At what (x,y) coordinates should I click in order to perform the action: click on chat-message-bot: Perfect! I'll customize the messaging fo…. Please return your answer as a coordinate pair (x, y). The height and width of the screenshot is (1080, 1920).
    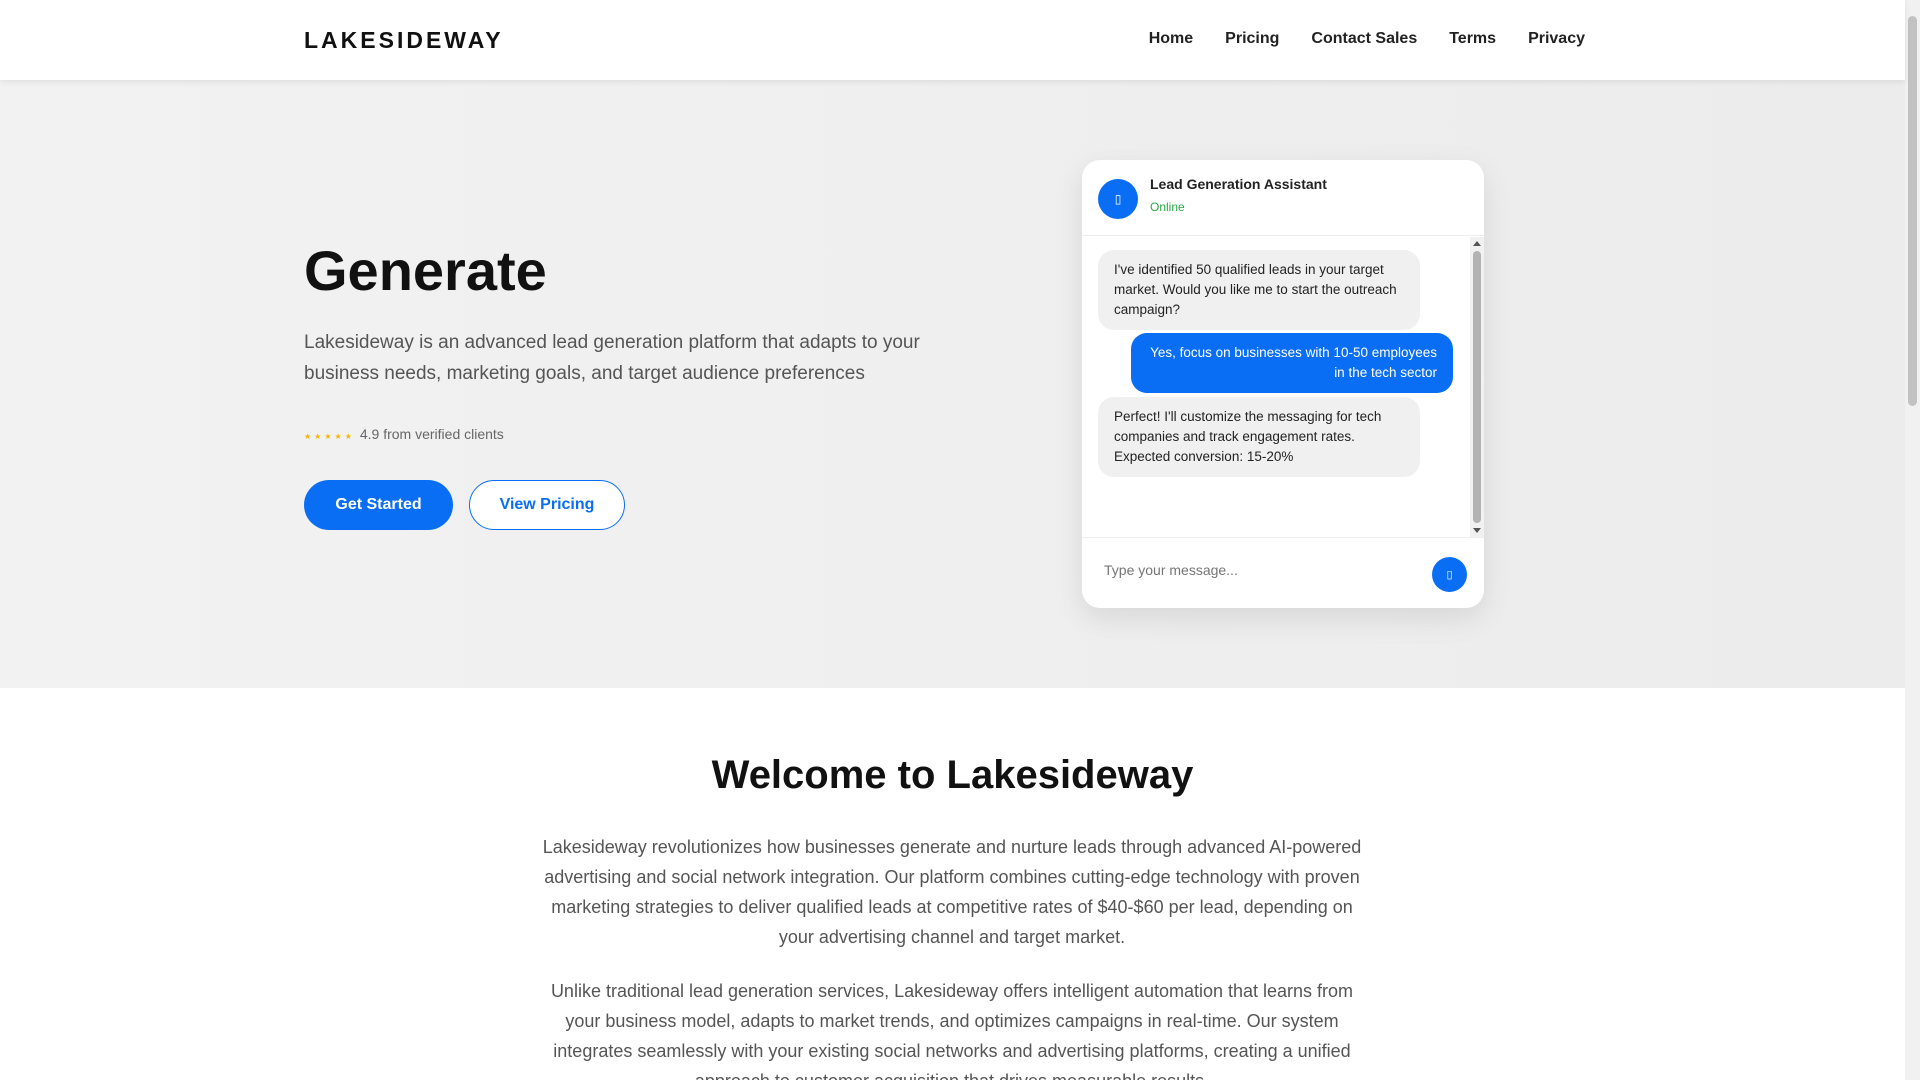
    Looking at the image, I should click on (1259, 437).